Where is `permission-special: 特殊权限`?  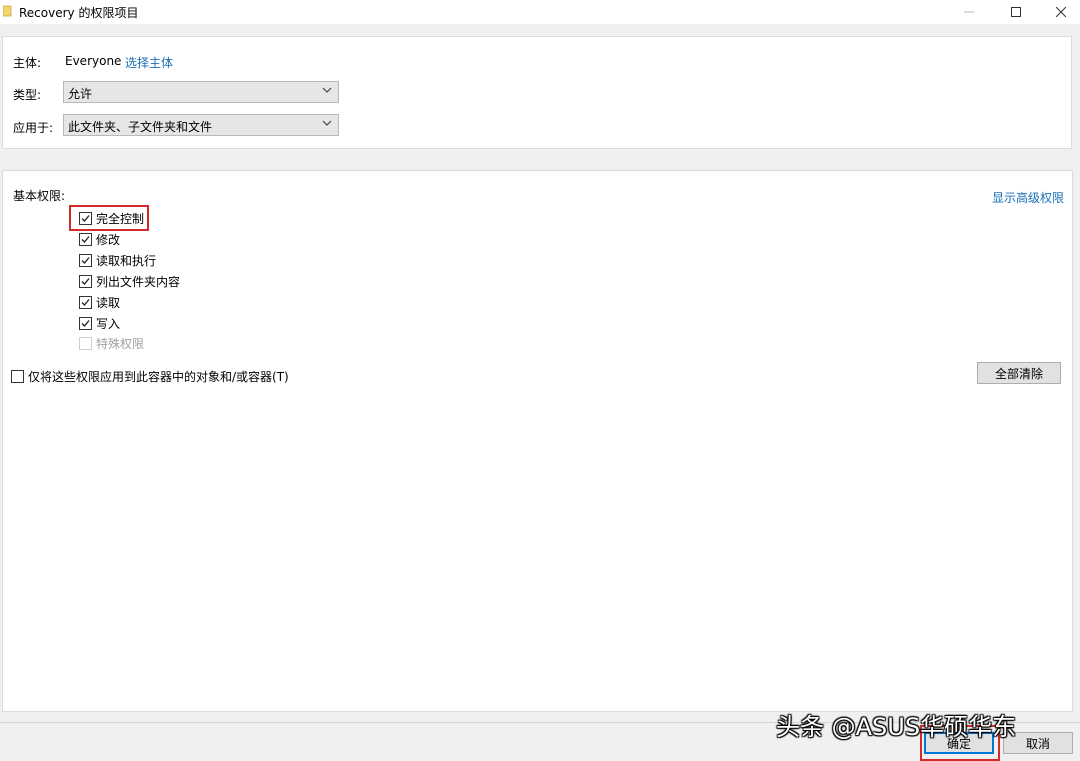
permission-special: 特殊权限 is located at coordinates (111, 343).